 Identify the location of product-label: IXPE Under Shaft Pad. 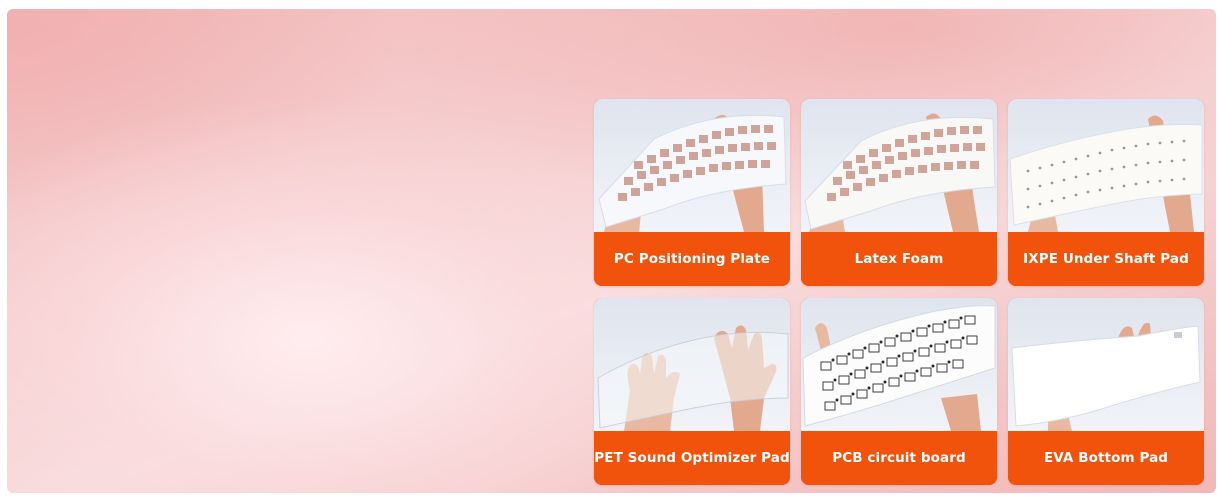
(1106, 259).